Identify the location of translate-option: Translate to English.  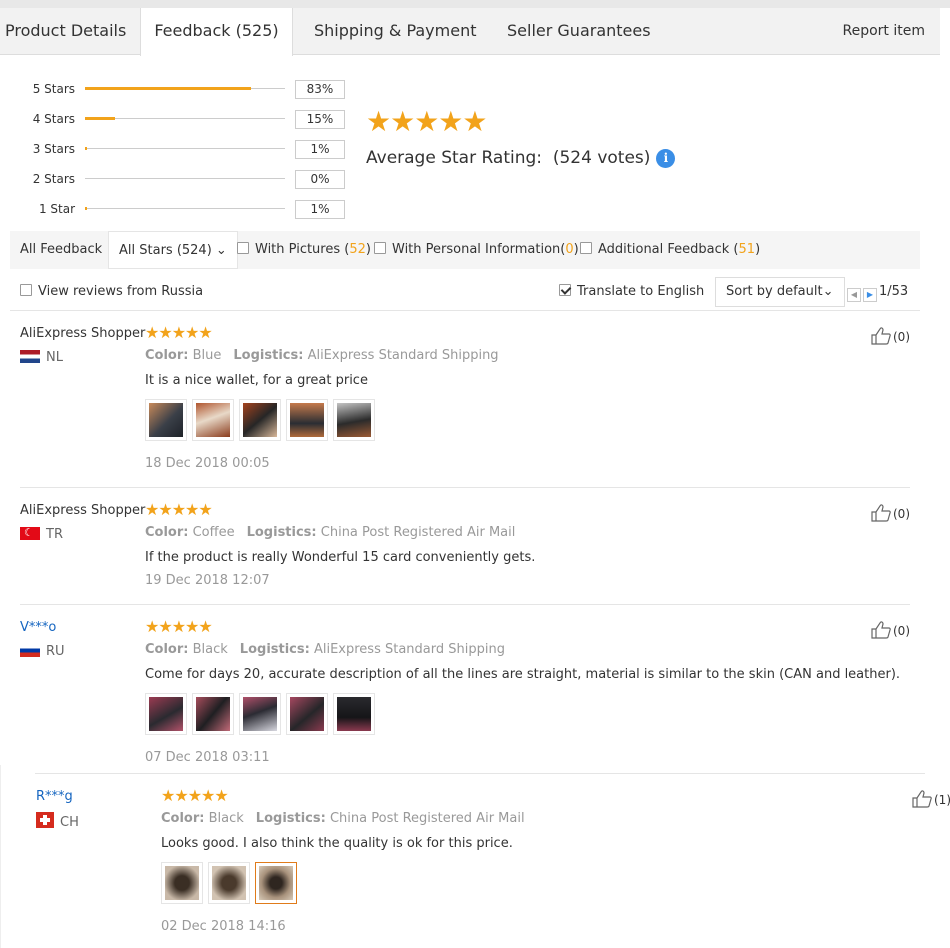
(631, 292).